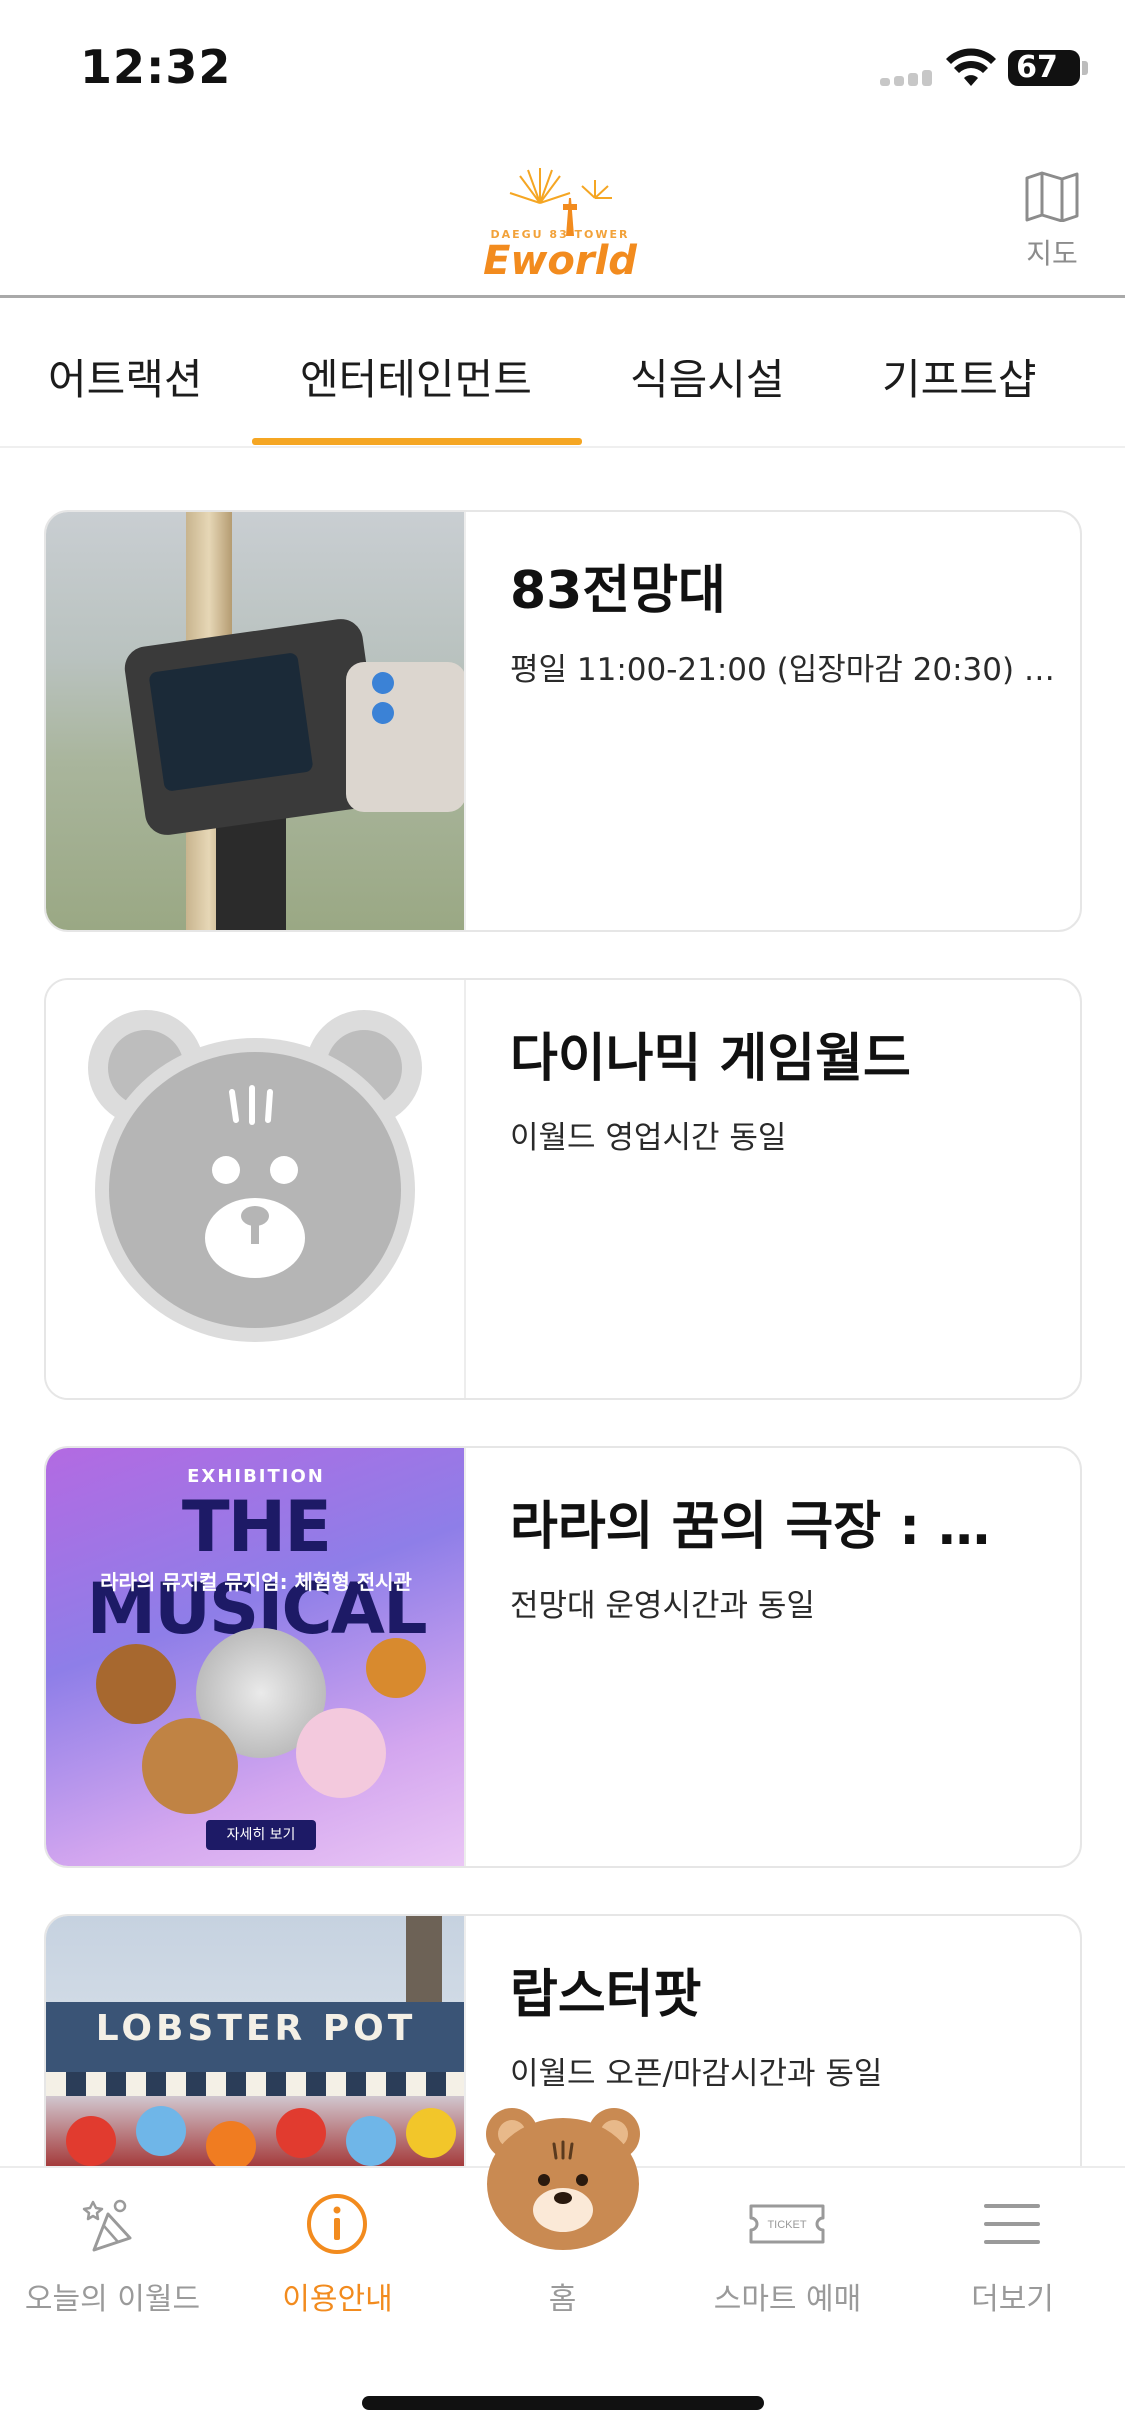  Describe the element at coordinates (560, 202) in the screenshot. I see `fireworks-icon` at that location.